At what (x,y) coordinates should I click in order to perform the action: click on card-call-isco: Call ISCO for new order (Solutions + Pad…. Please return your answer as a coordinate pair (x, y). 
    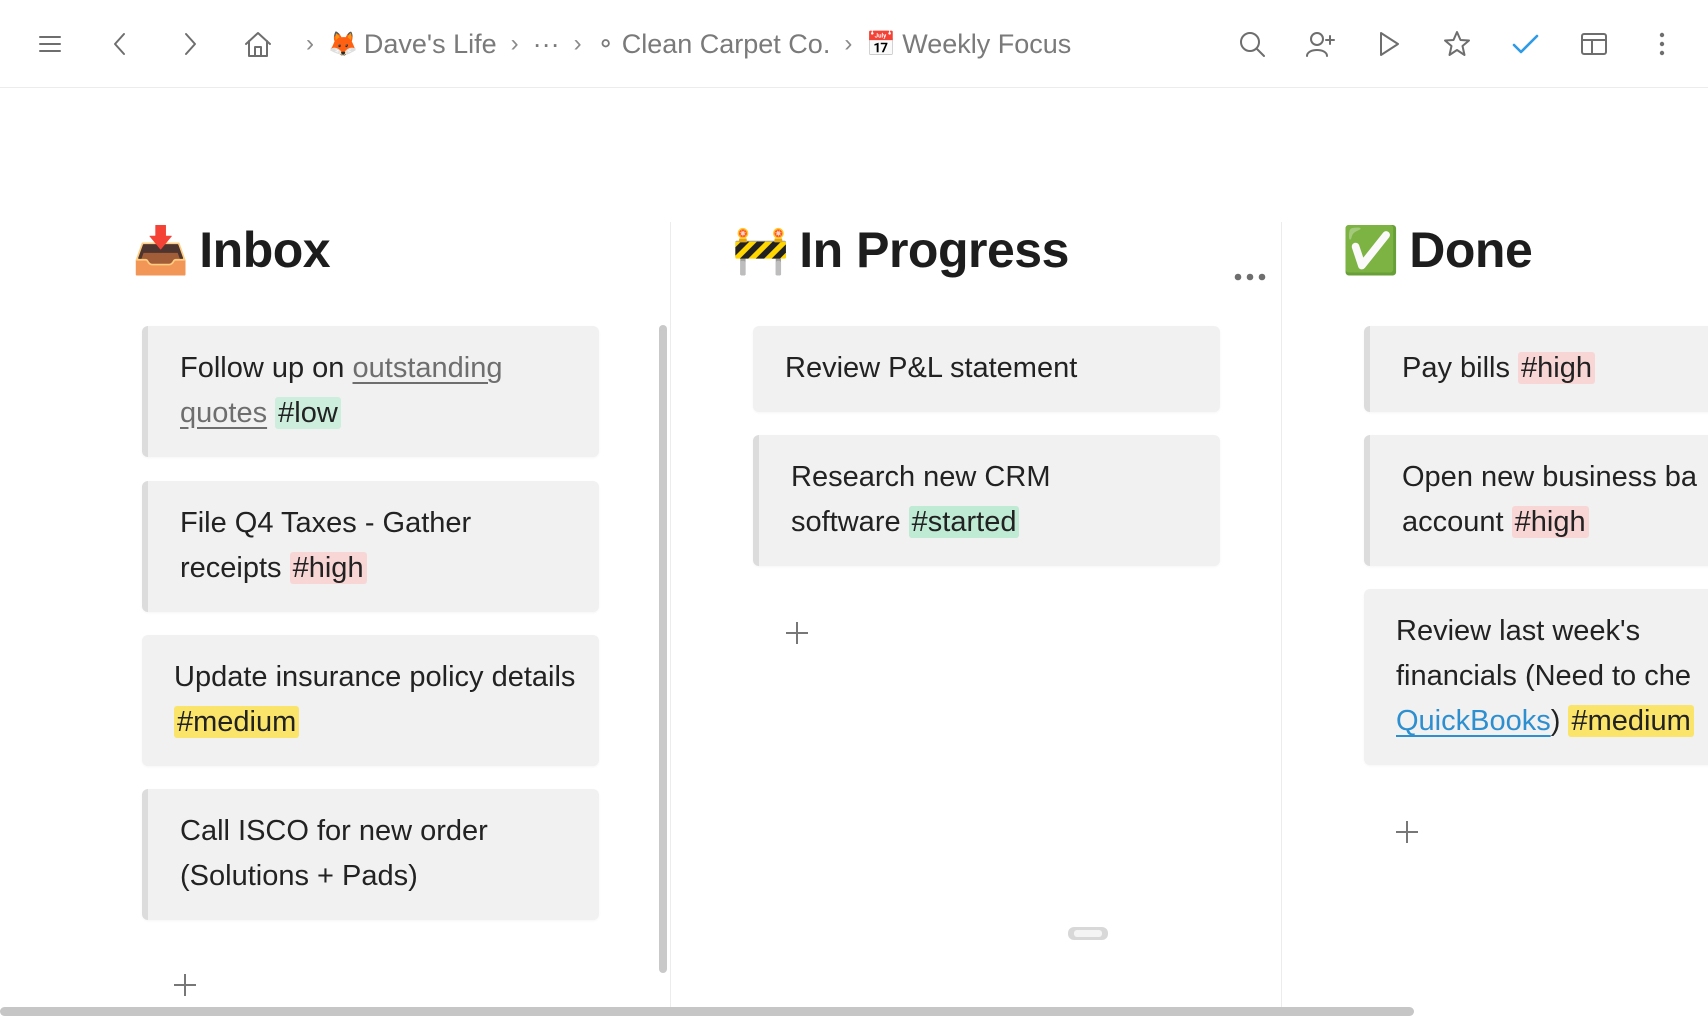
    Looking at the image, I should click on (370, 854).